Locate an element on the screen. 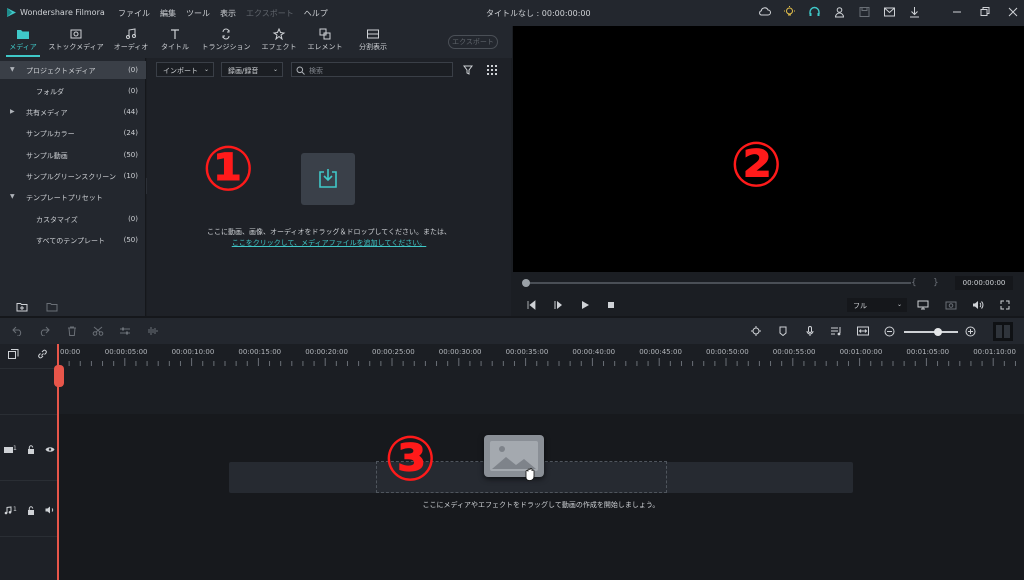 The height and width of the screenshot is (580, 1024). save-icon is located at coordinates (864, 12).